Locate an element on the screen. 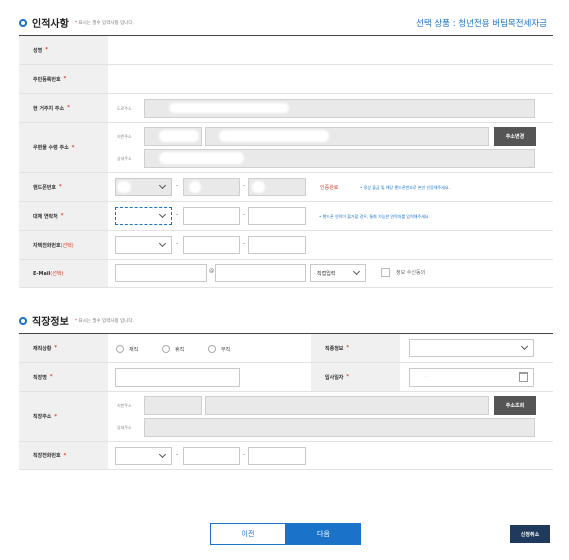  label-company-address: 직장주소 * is located at coordinates (63, 416).